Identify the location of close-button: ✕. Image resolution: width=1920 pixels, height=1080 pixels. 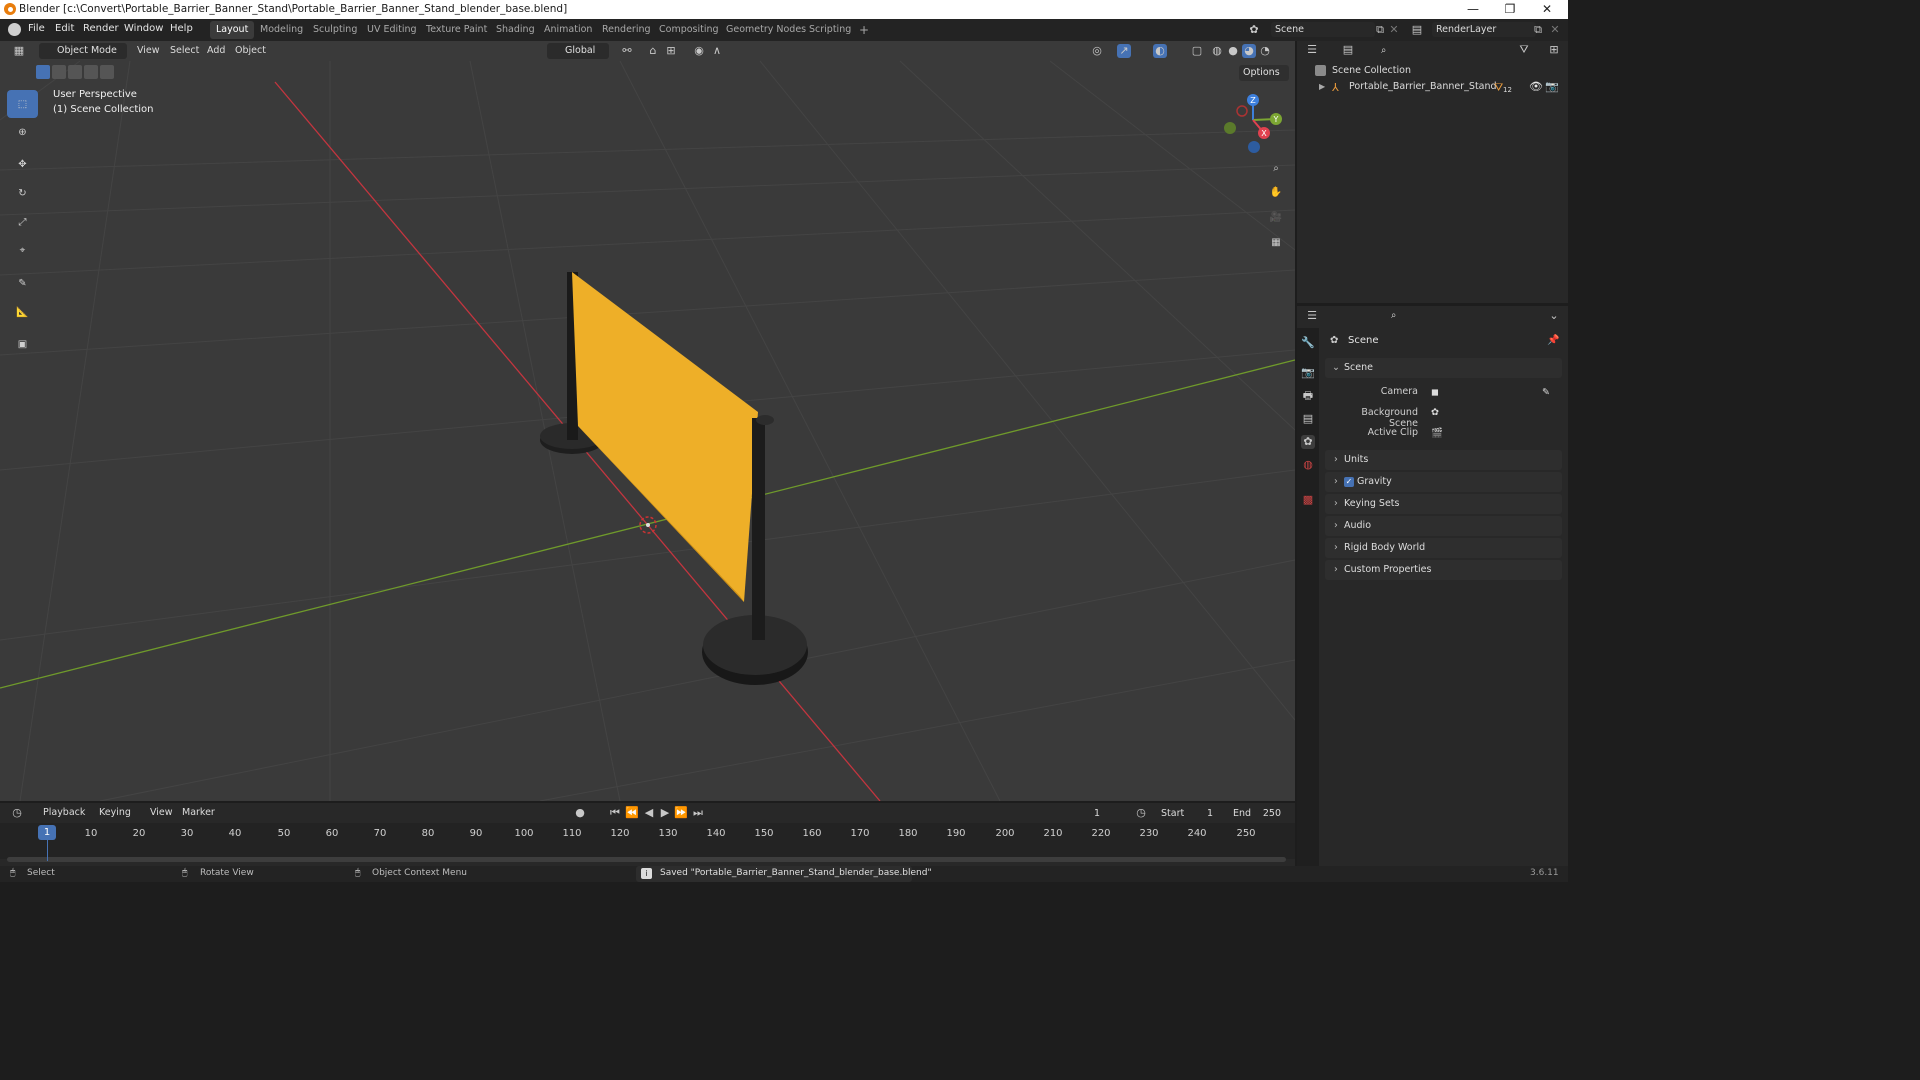
(1547, 9).